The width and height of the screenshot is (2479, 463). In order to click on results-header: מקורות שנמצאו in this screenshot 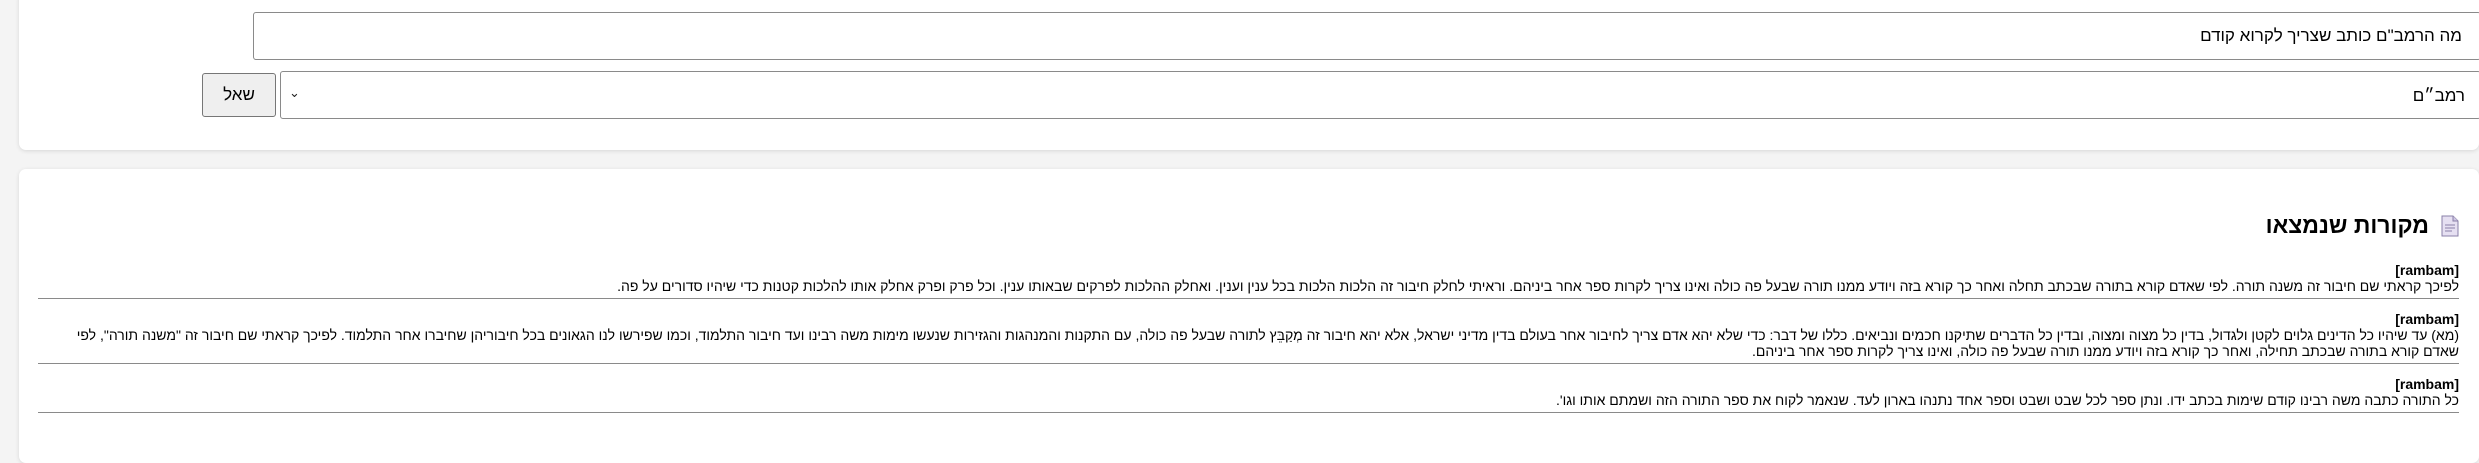, I will do `click(2362, 225)`.